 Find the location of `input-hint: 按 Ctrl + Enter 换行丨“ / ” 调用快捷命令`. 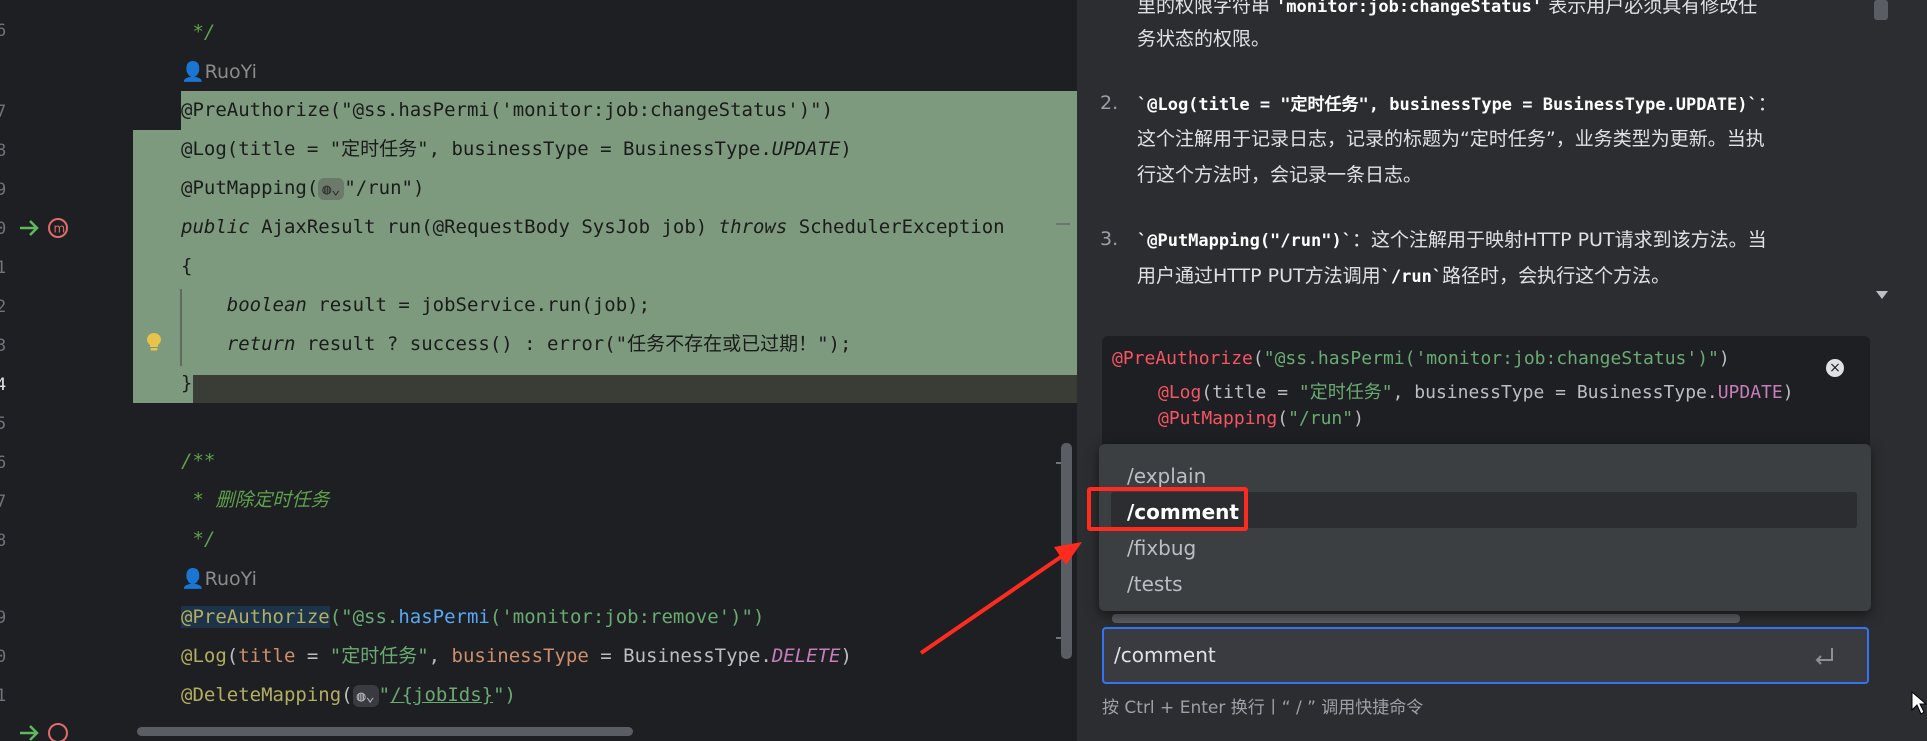

input-hint: 按 Ctrl + Enter 换行丨“ / ” 调用快捷命令 is located at coordinates (1263, 708).